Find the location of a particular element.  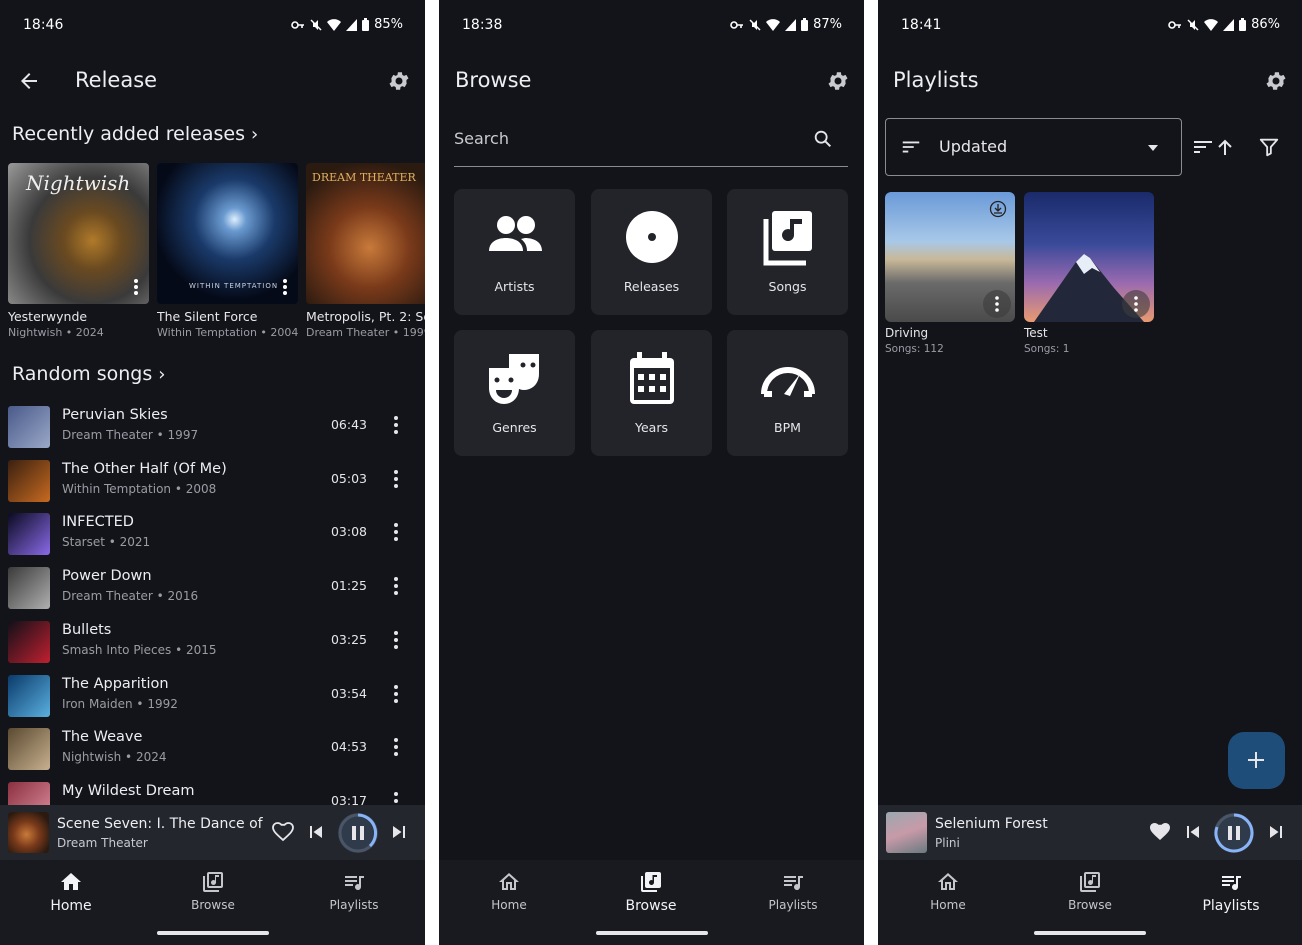

status-bar: 18:46 85% is located at coordinates (212, 26).